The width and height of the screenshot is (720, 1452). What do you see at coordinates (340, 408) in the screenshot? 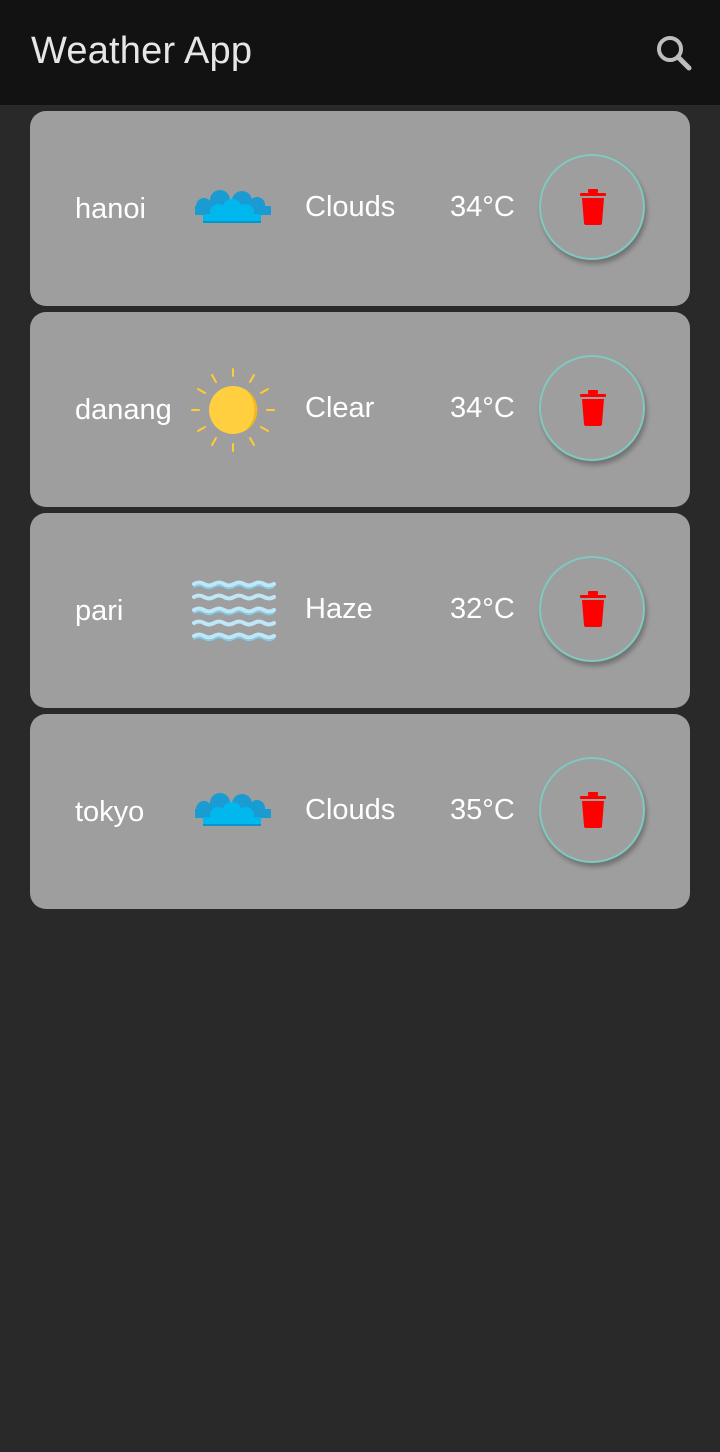
I see `weather-condition: Clear` at bounding box center [340, 408].